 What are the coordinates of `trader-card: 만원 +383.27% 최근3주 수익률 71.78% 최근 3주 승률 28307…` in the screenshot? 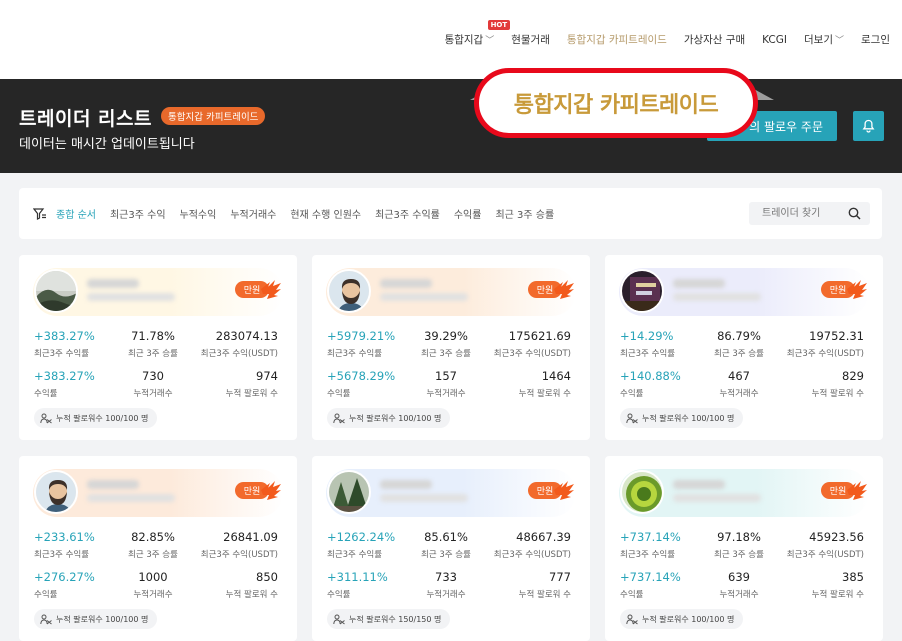 It's located at (158, 347).